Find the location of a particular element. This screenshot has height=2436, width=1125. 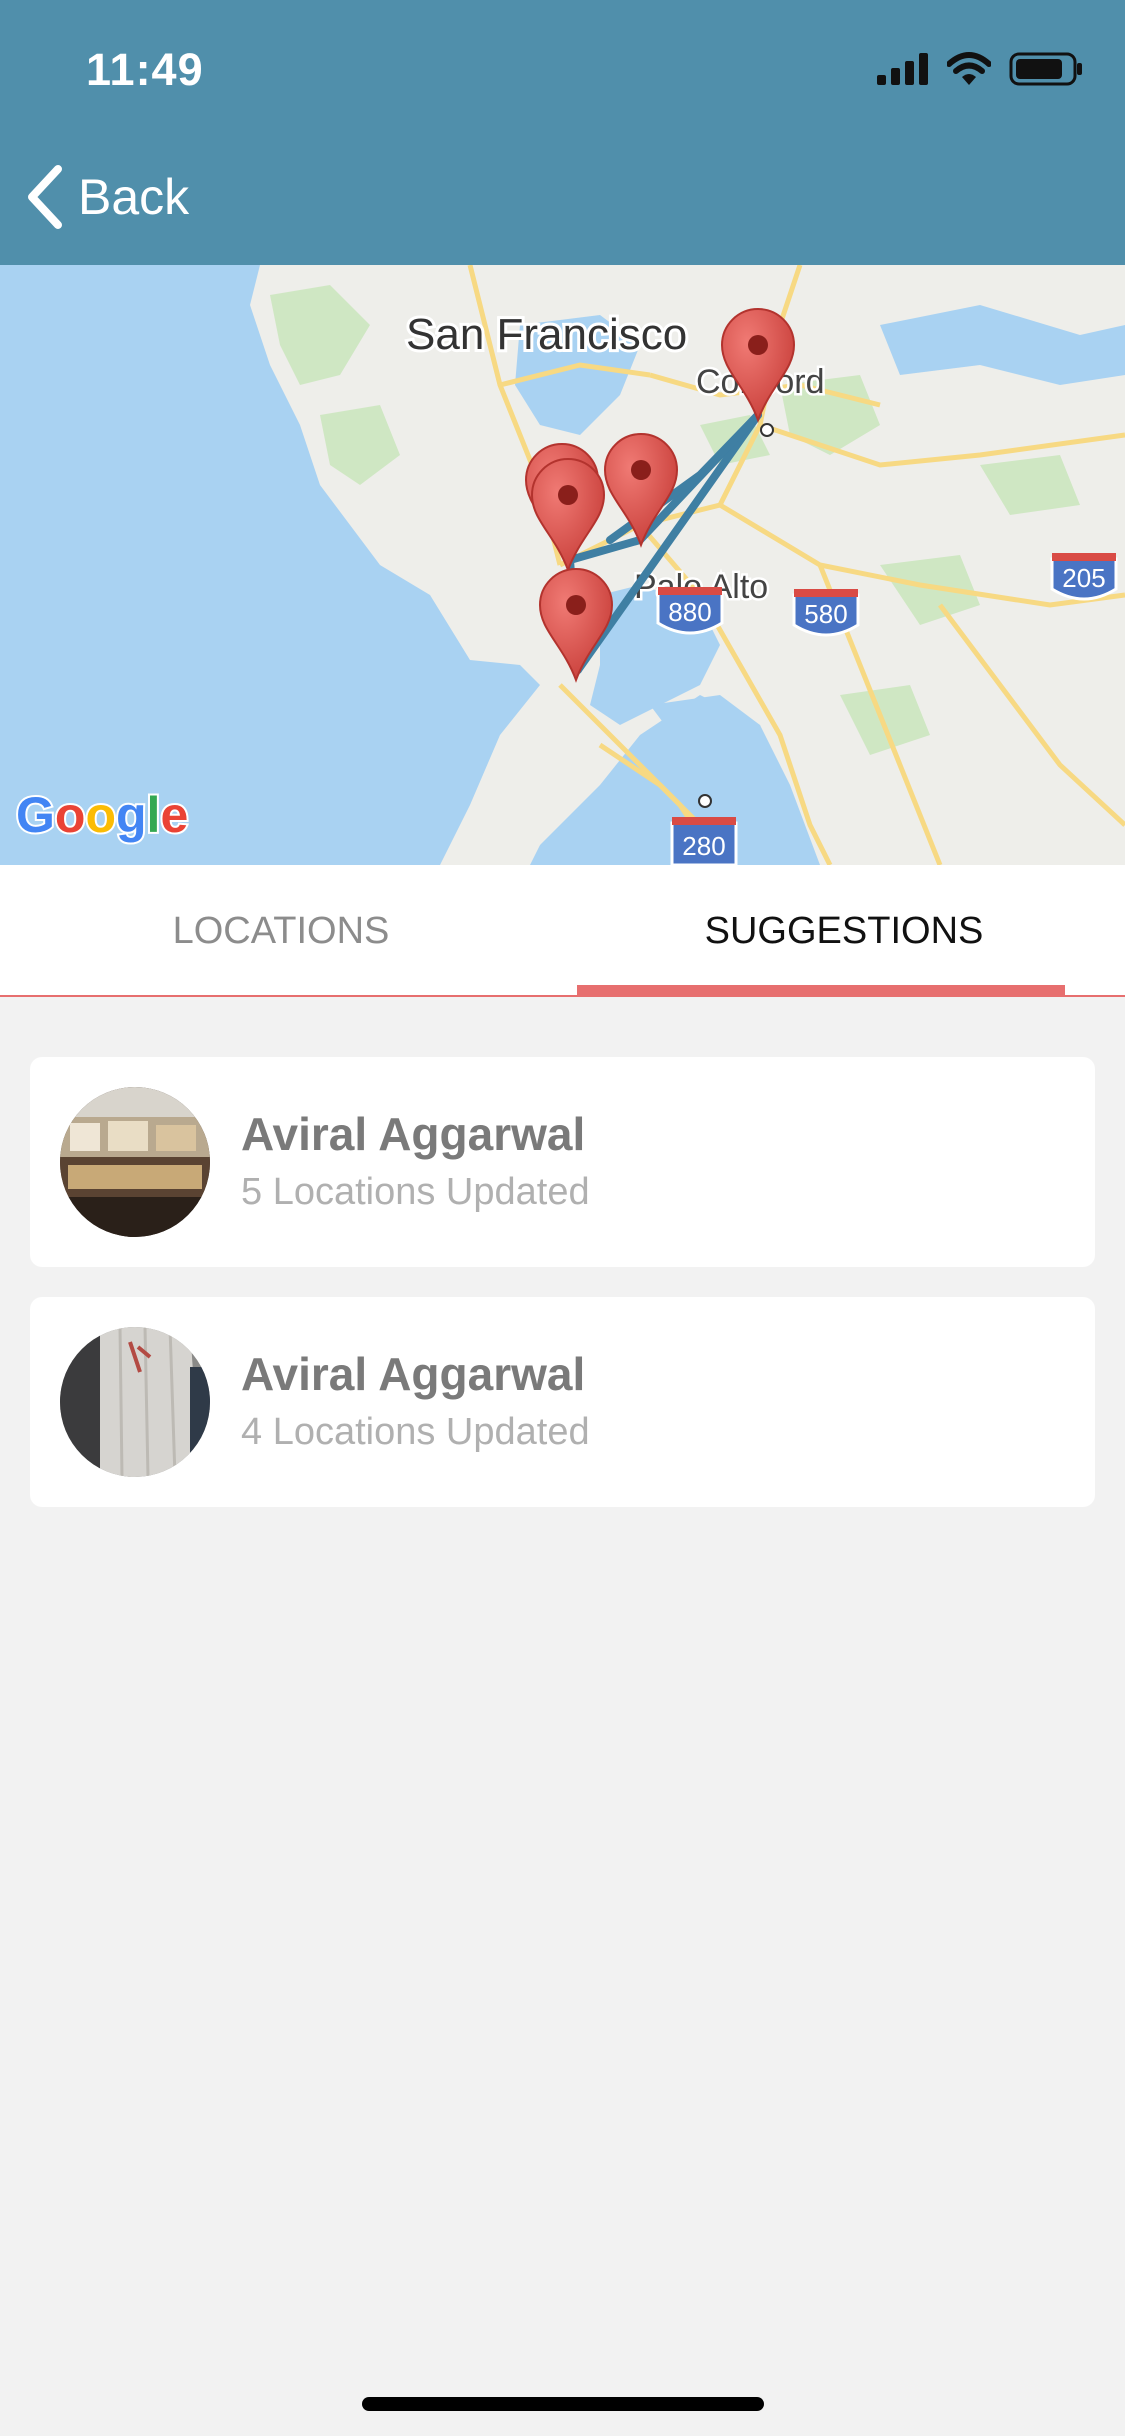

suggestion-card: Aviral Aggarwal 4 Locations Updated is located at coordinates (562, 1402).